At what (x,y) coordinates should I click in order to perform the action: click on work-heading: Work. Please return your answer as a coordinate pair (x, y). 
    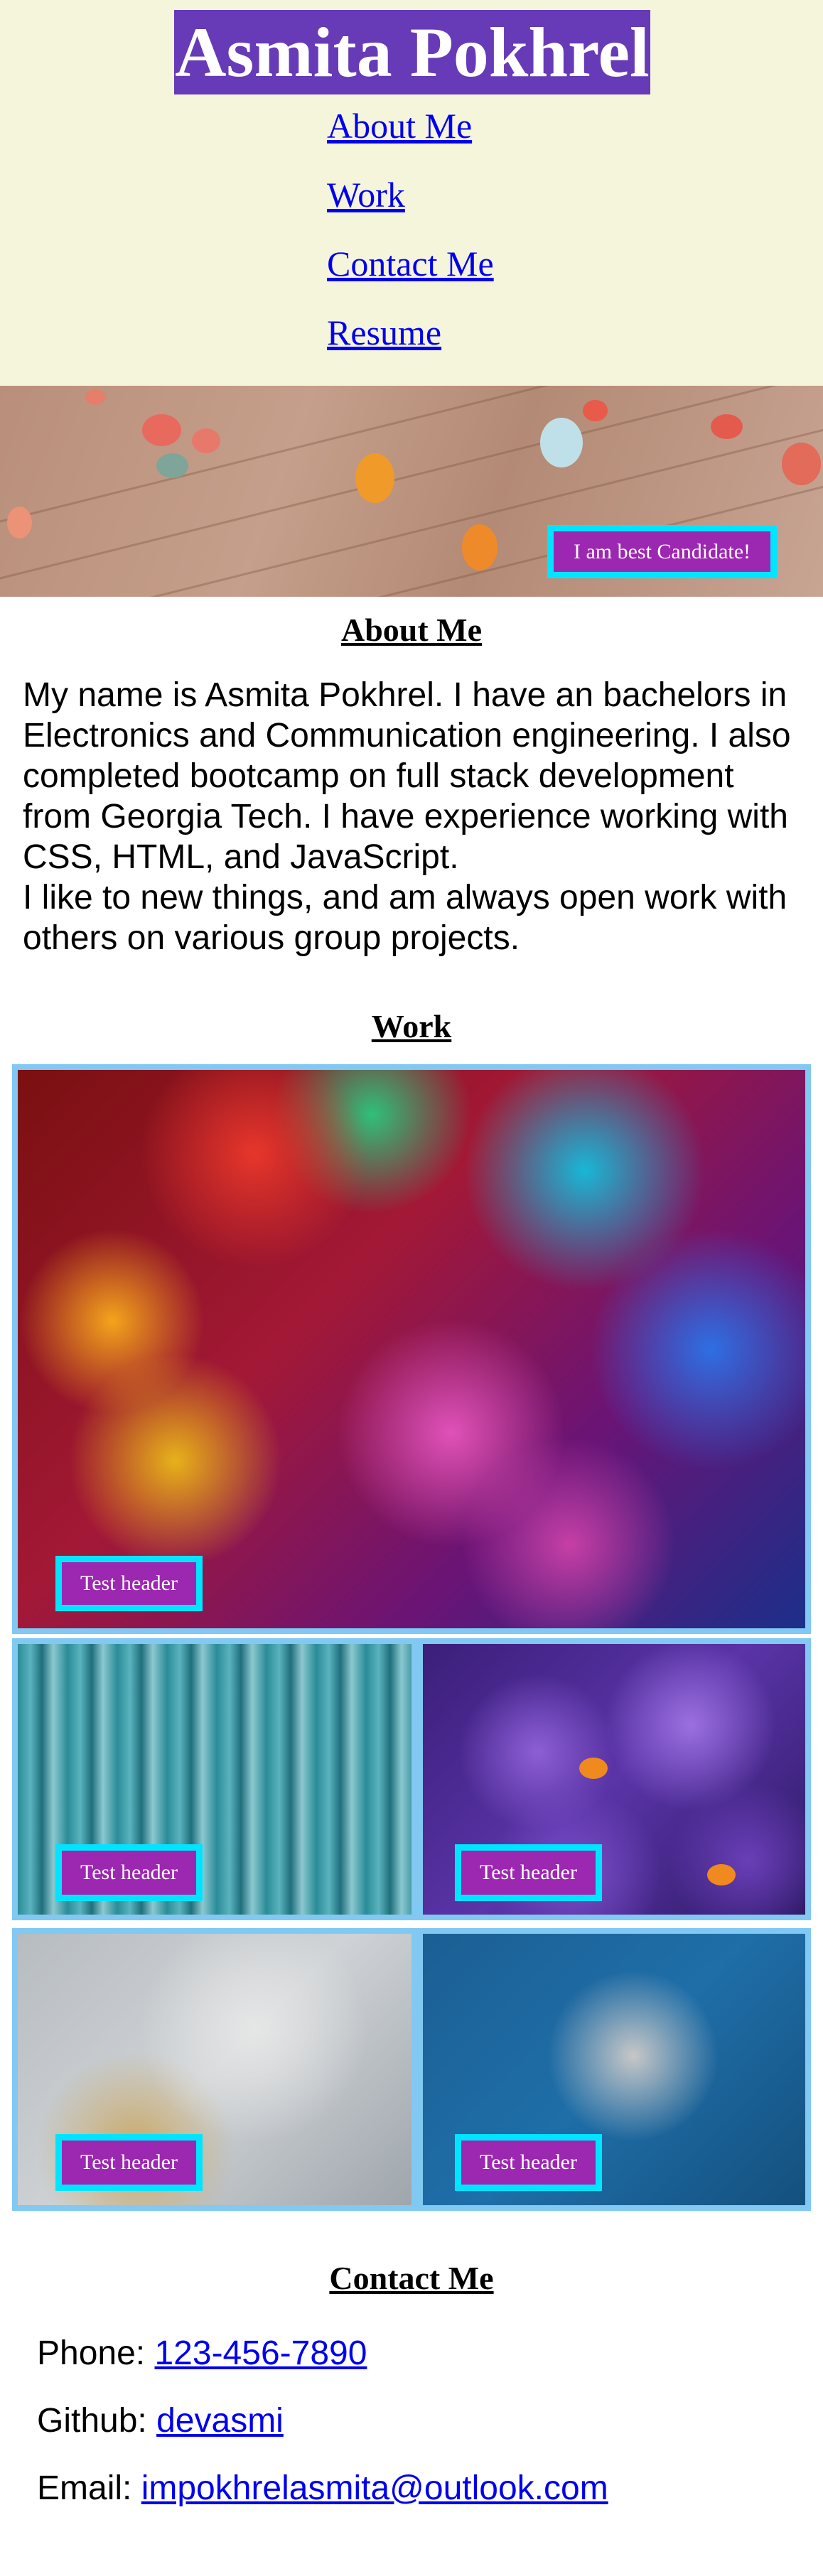
    Looking at the image, I should click on (411, 1026).